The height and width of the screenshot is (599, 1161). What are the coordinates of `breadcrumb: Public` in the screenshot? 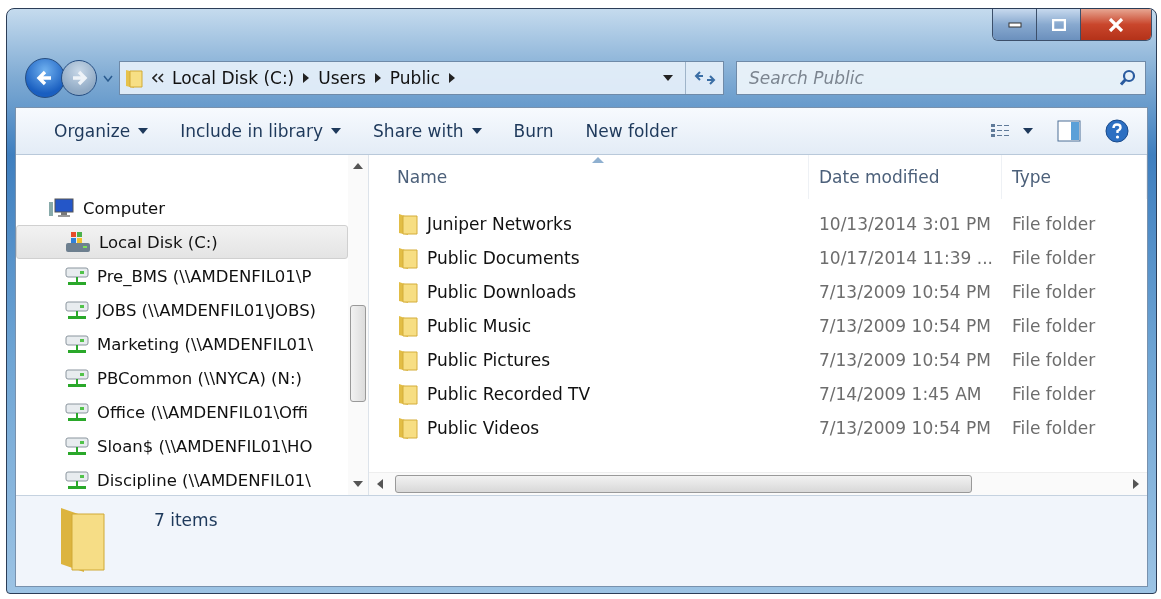 It's located at (415, 78).